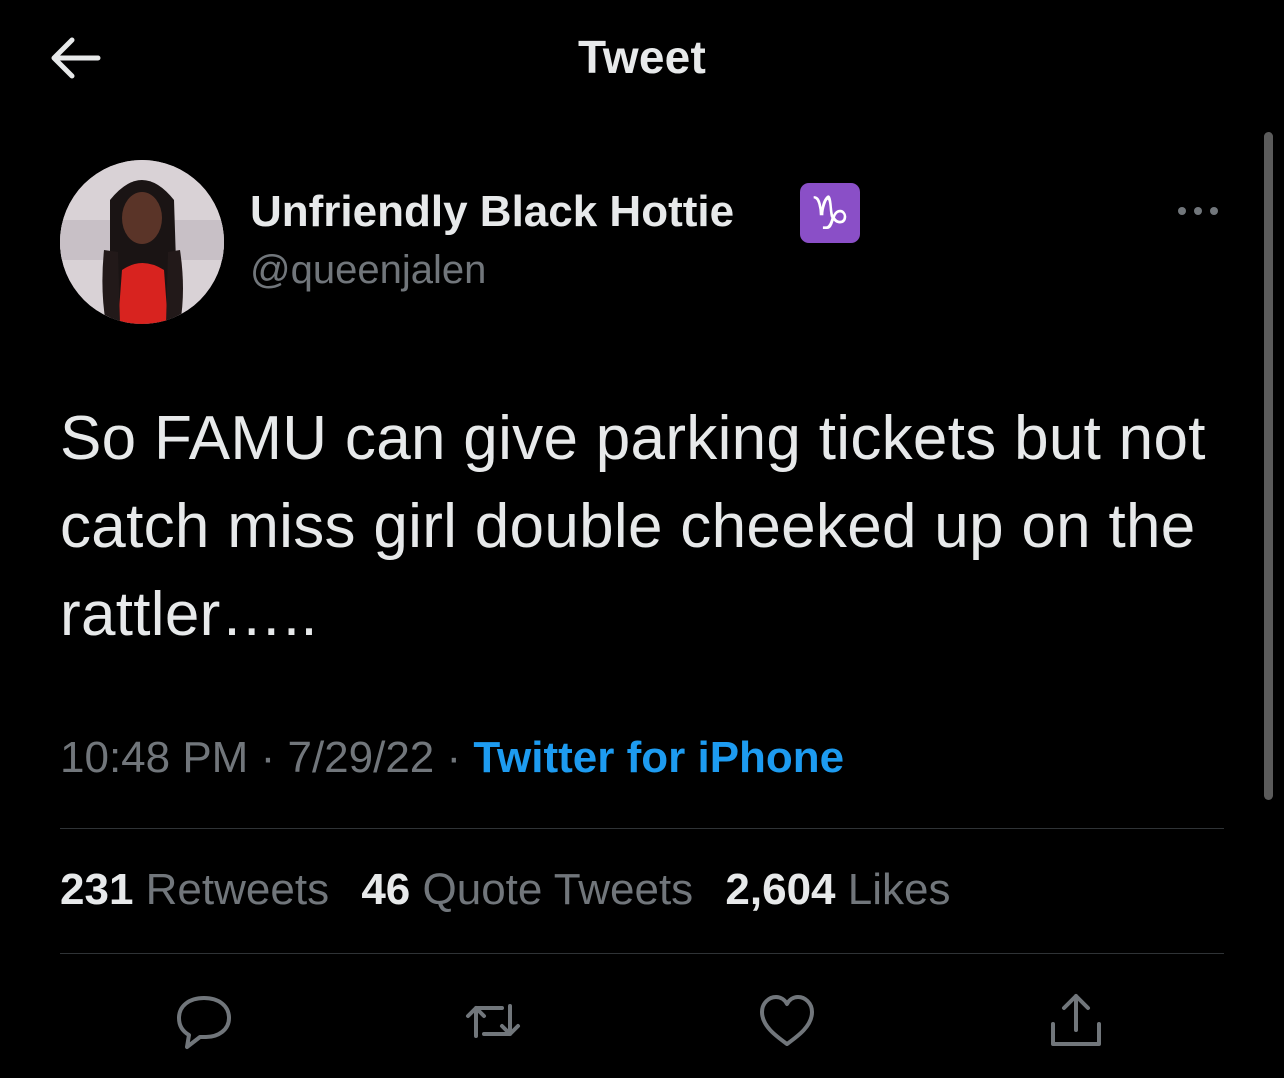  Describe the element at coordinates (780, 889) in the screenshot. I see `likes-count: 2,604` at that location.